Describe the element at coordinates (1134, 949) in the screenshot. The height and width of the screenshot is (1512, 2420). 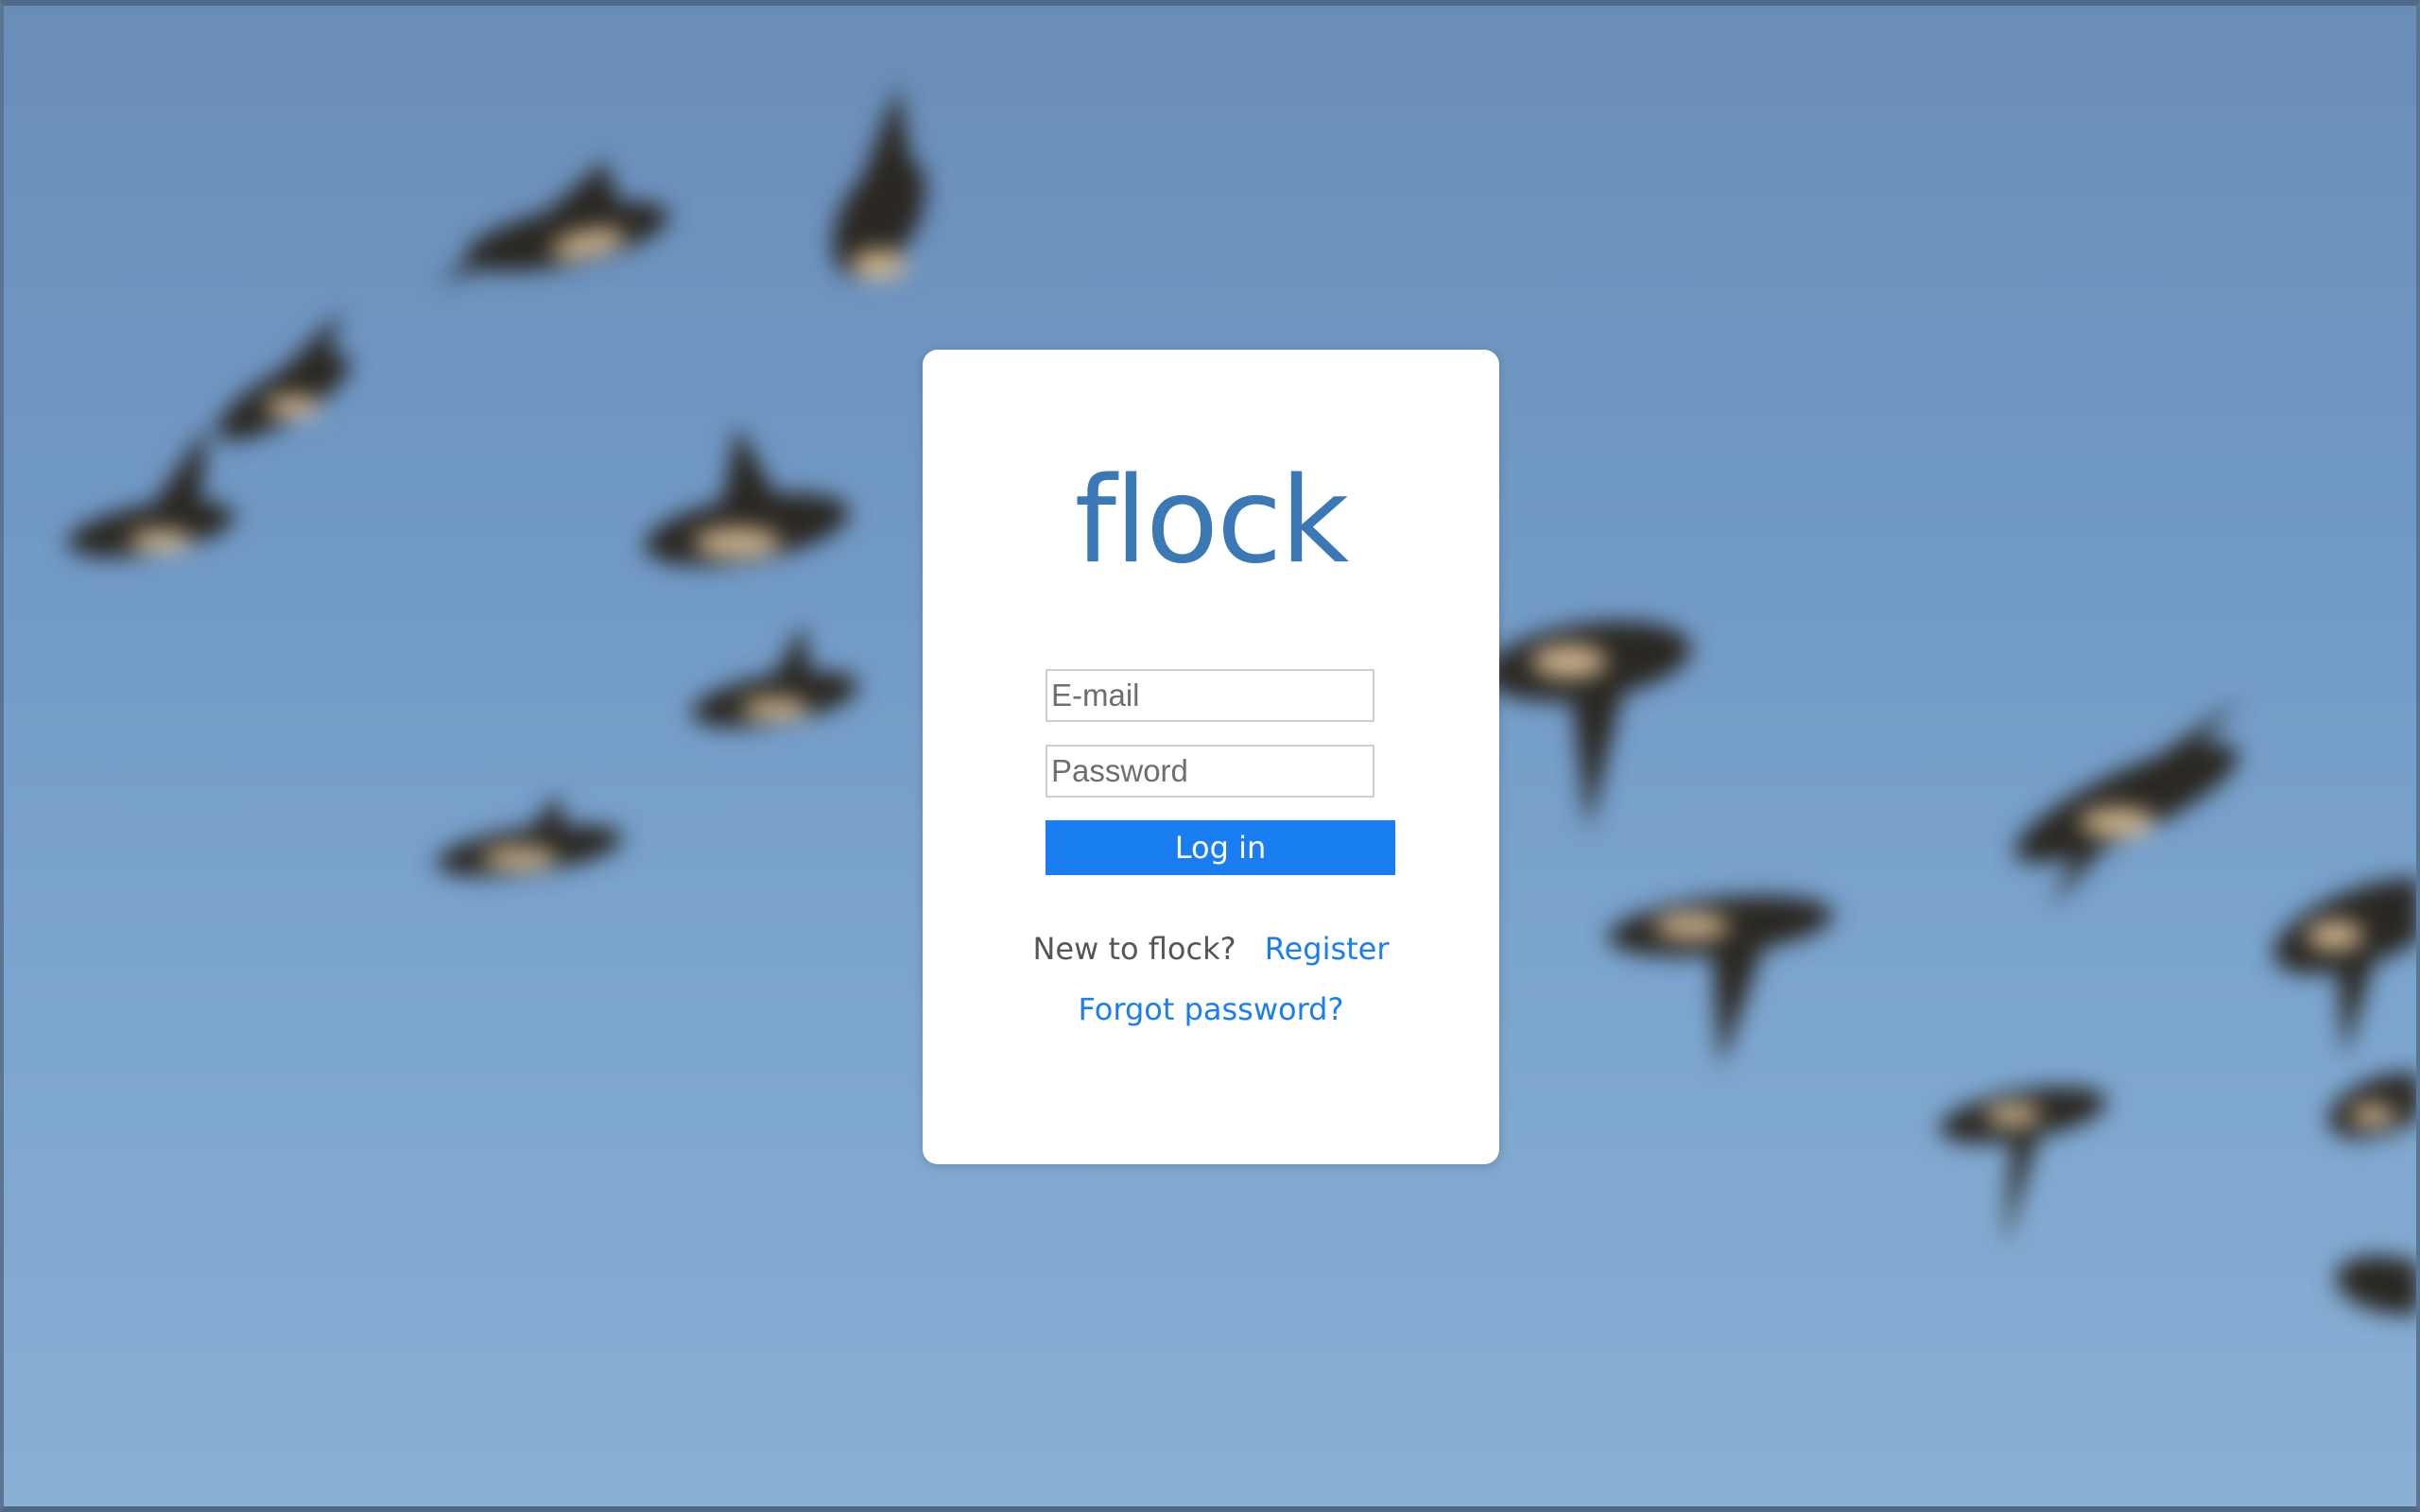
I see `new-user-text: New to flock?` at that location.